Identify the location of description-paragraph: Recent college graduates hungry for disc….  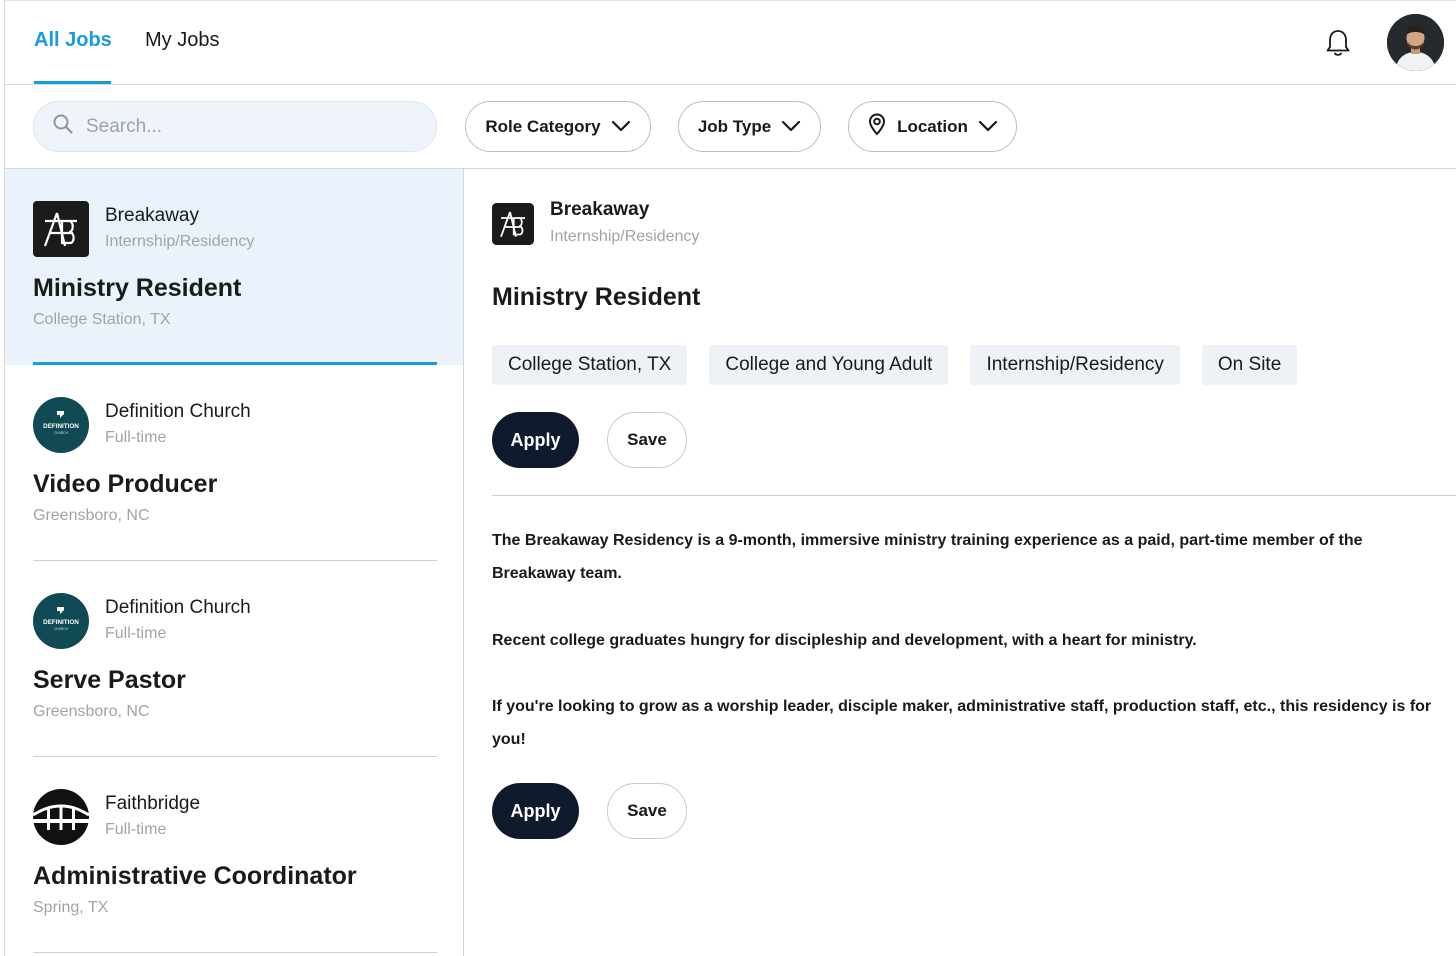
(844, 640).